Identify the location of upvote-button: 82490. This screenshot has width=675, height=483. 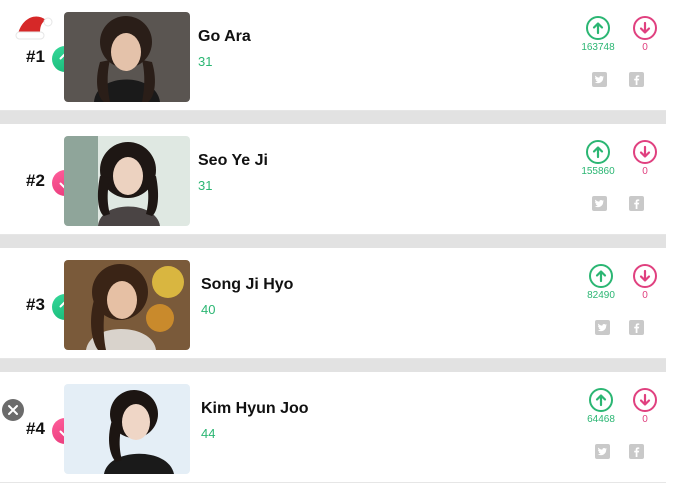
(601, 282).